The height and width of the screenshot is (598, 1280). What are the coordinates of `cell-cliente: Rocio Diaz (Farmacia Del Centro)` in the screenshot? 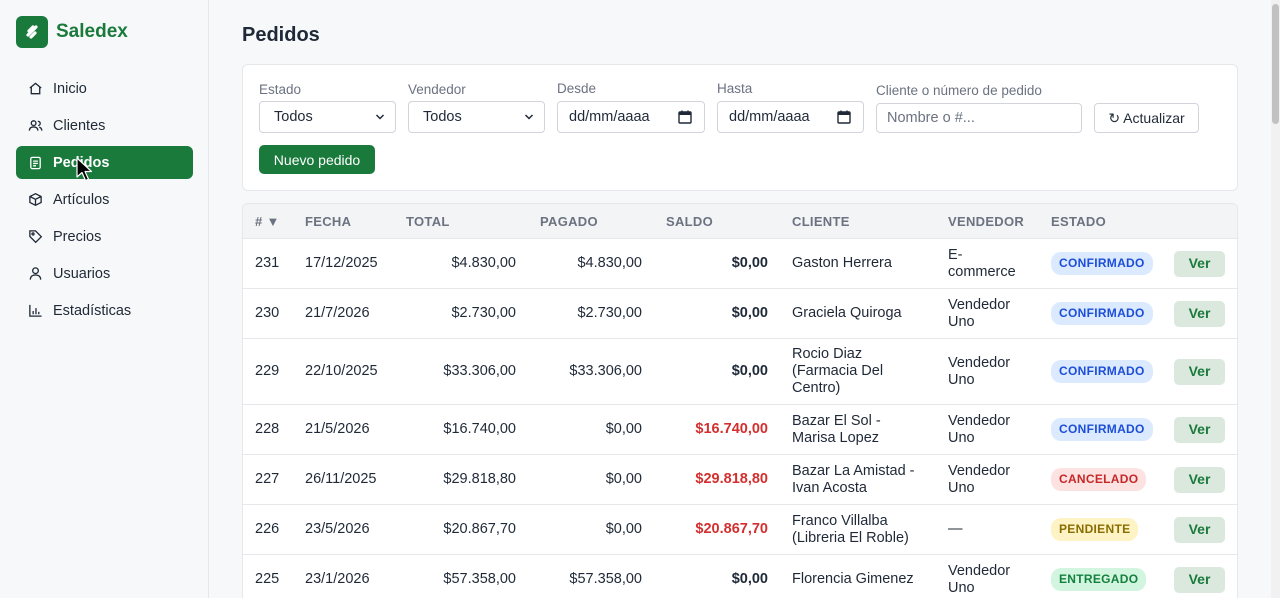 It's located at (838, 371).